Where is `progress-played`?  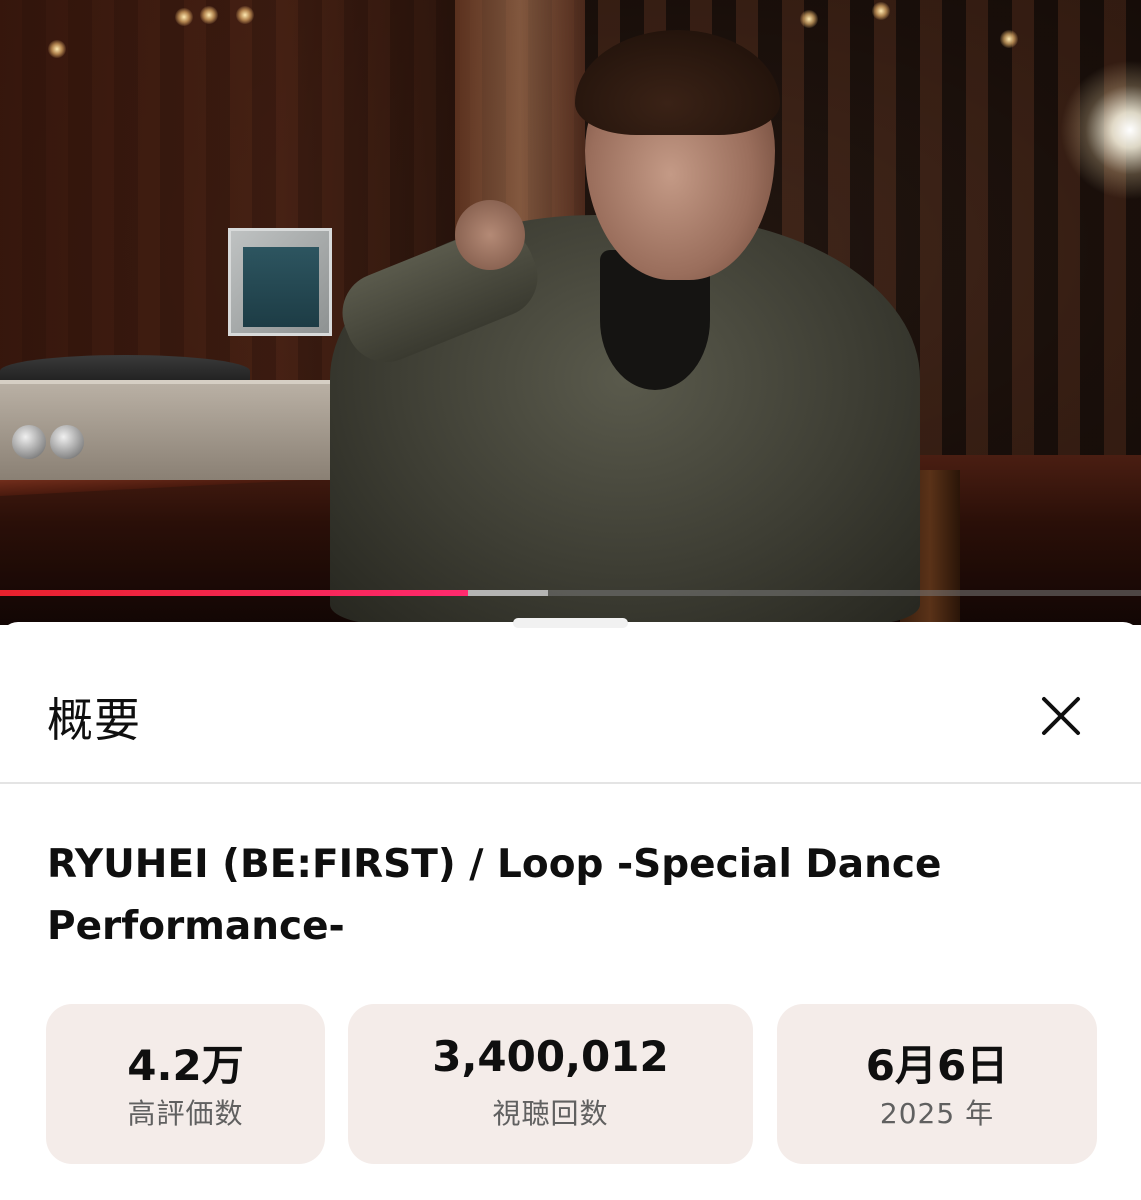
progress-played is located at coordinates (234, 593).